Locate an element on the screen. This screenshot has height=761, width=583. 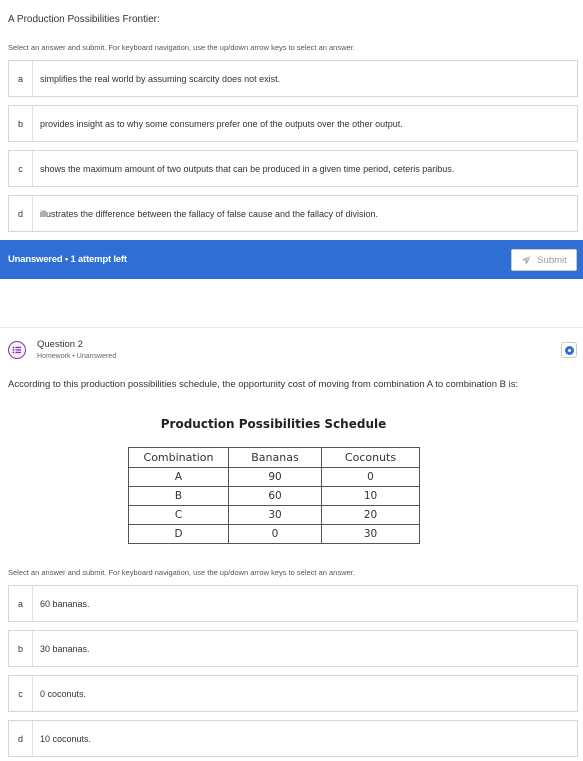
table-cell: D is located at coordinates (178, 534).